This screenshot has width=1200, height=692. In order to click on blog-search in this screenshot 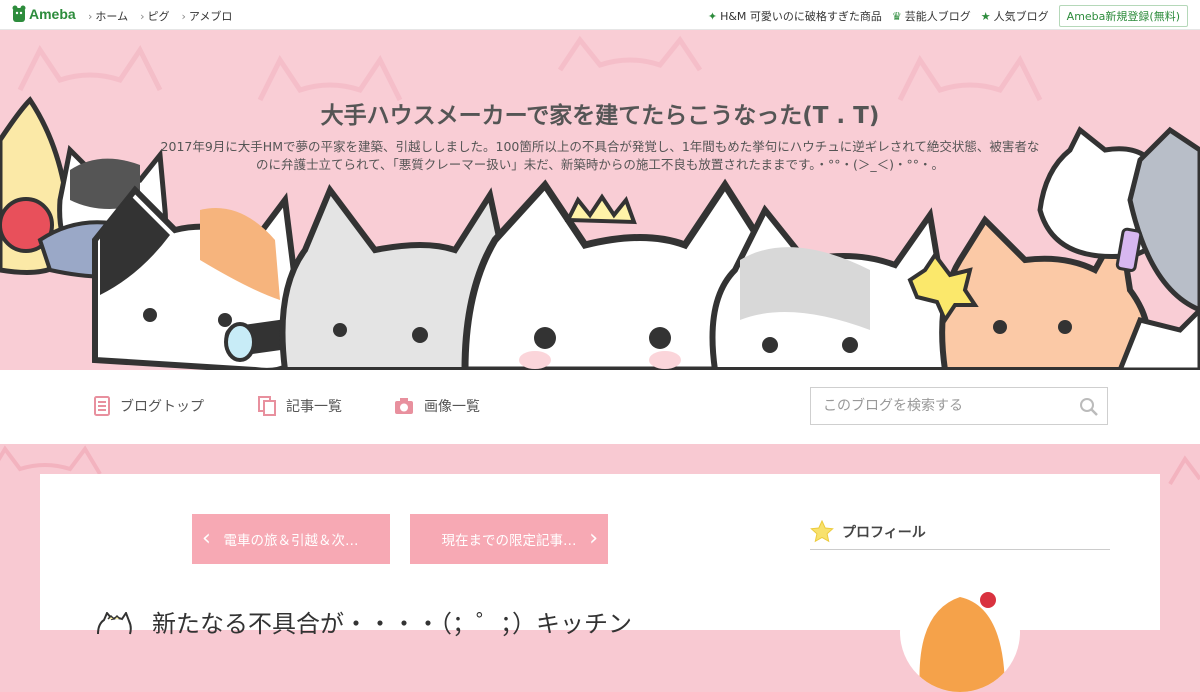, I will do `click(959, 406)`.